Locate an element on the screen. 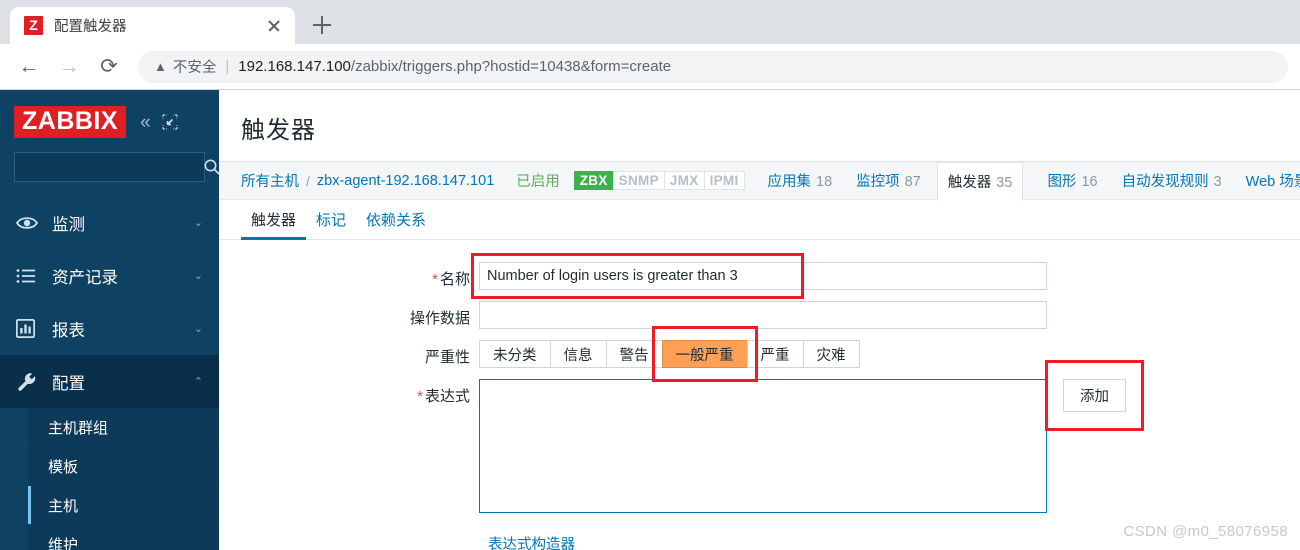 This screenshot has height=550, width=1300. reload-icon: ⟳ is located at coordinates (109, 67).